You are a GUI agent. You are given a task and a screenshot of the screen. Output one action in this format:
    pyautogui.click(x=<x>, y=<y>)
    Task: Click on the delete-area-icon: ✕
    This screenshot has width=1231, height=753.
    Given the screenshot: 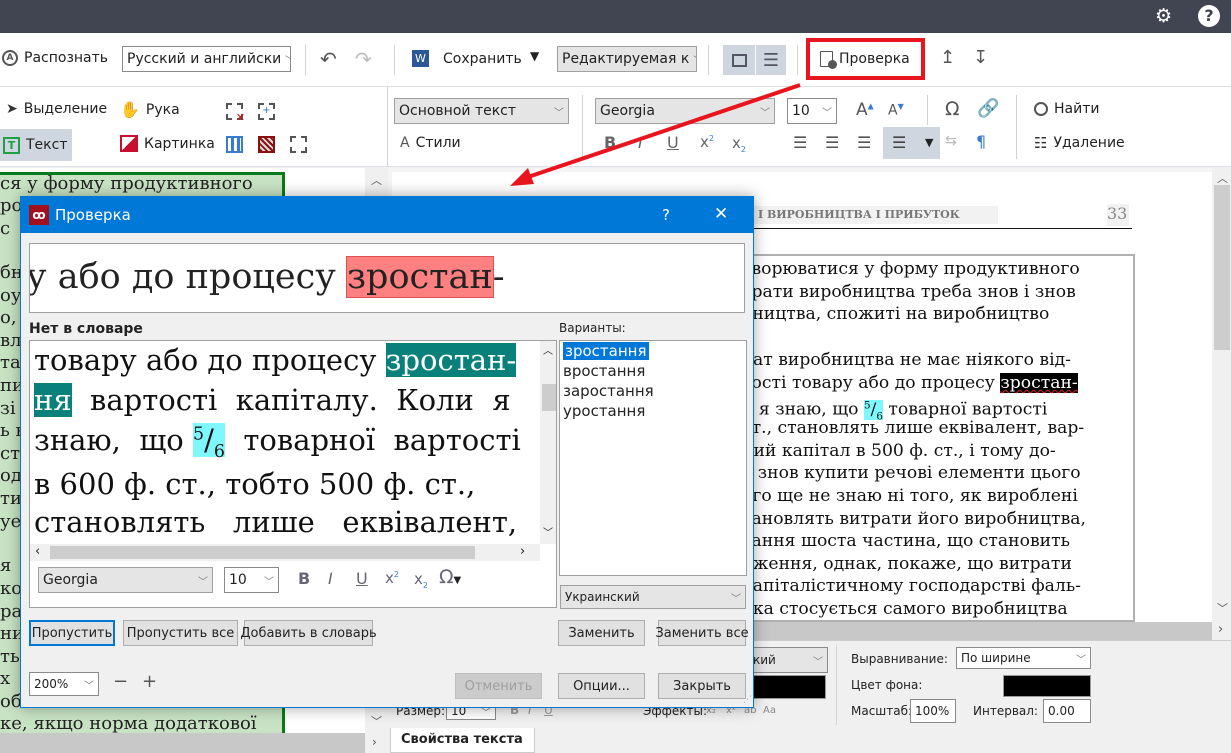 What is the action you would take?
    pyautogui.click(x=235, y=113)
    